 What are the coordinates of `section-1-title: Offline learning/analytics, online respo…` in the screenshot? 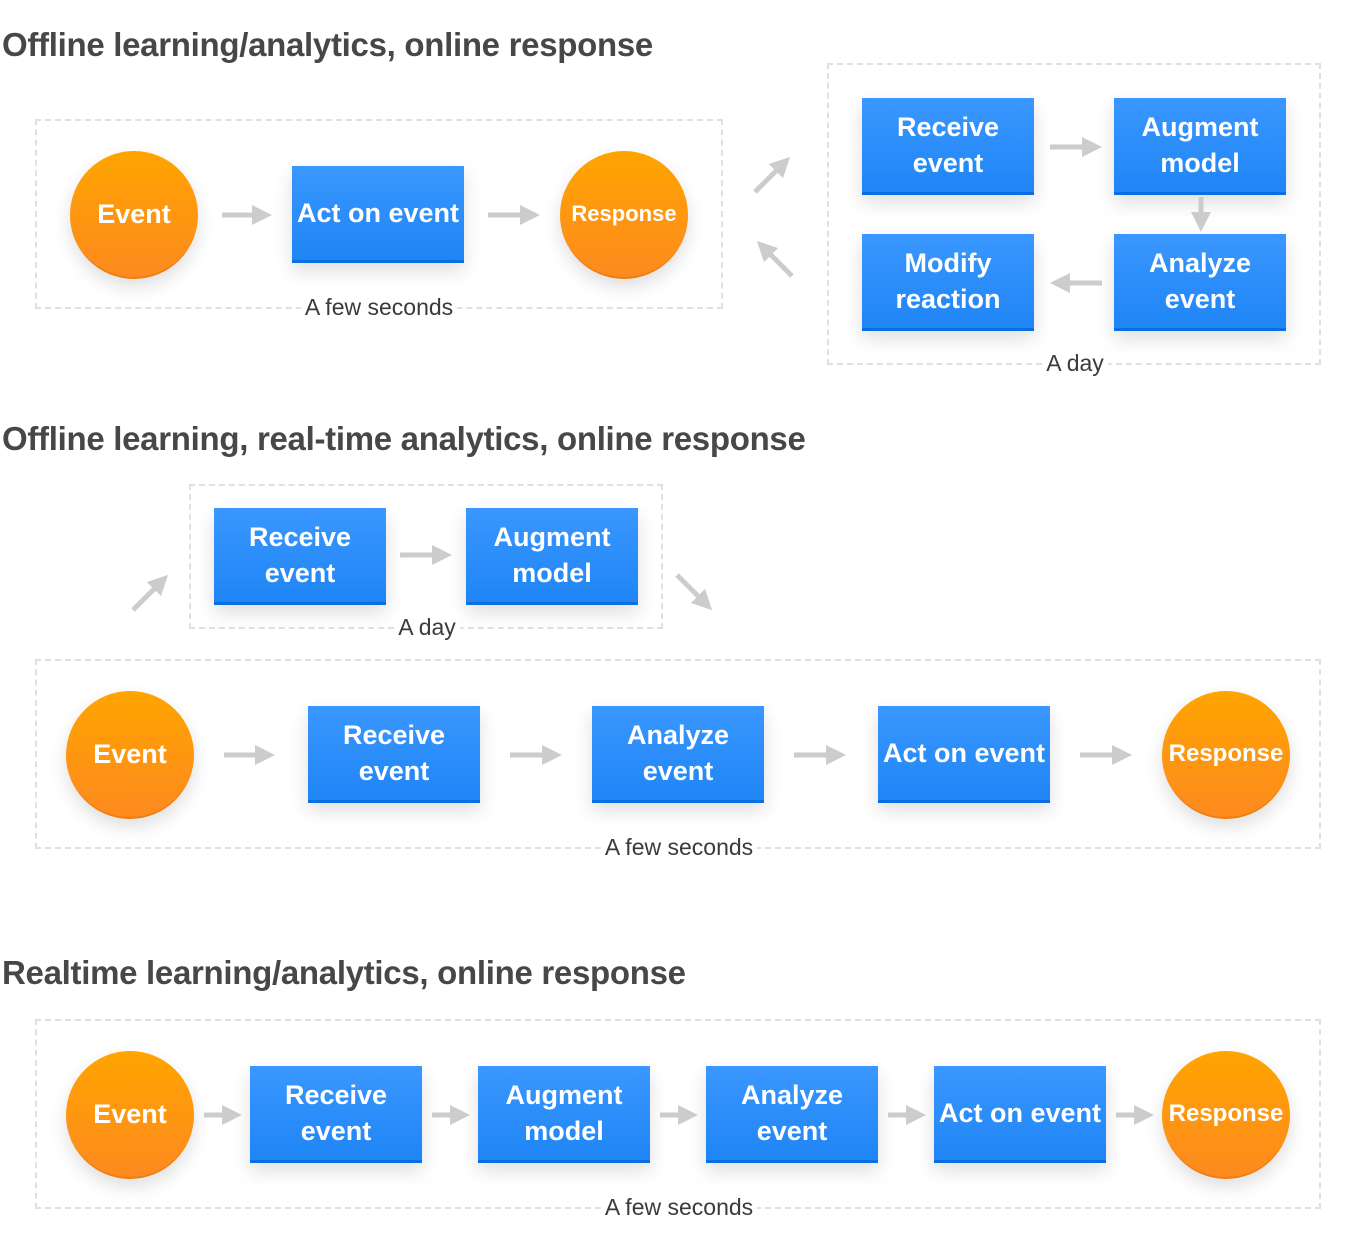 It's located at (327, 44).